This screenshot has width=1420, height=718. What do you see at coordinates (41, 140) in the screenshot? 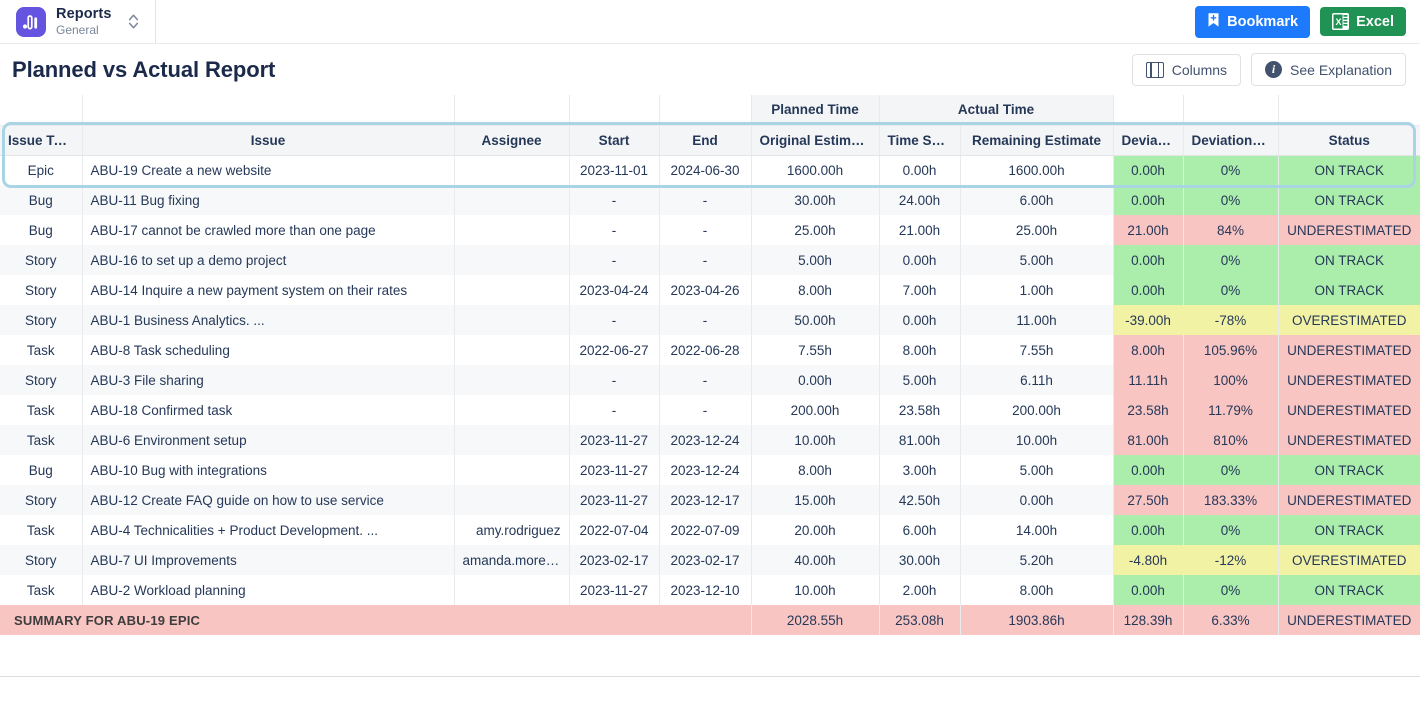
I see `col-header-issue-type: Issue Type` at bounding box center [41, 140].